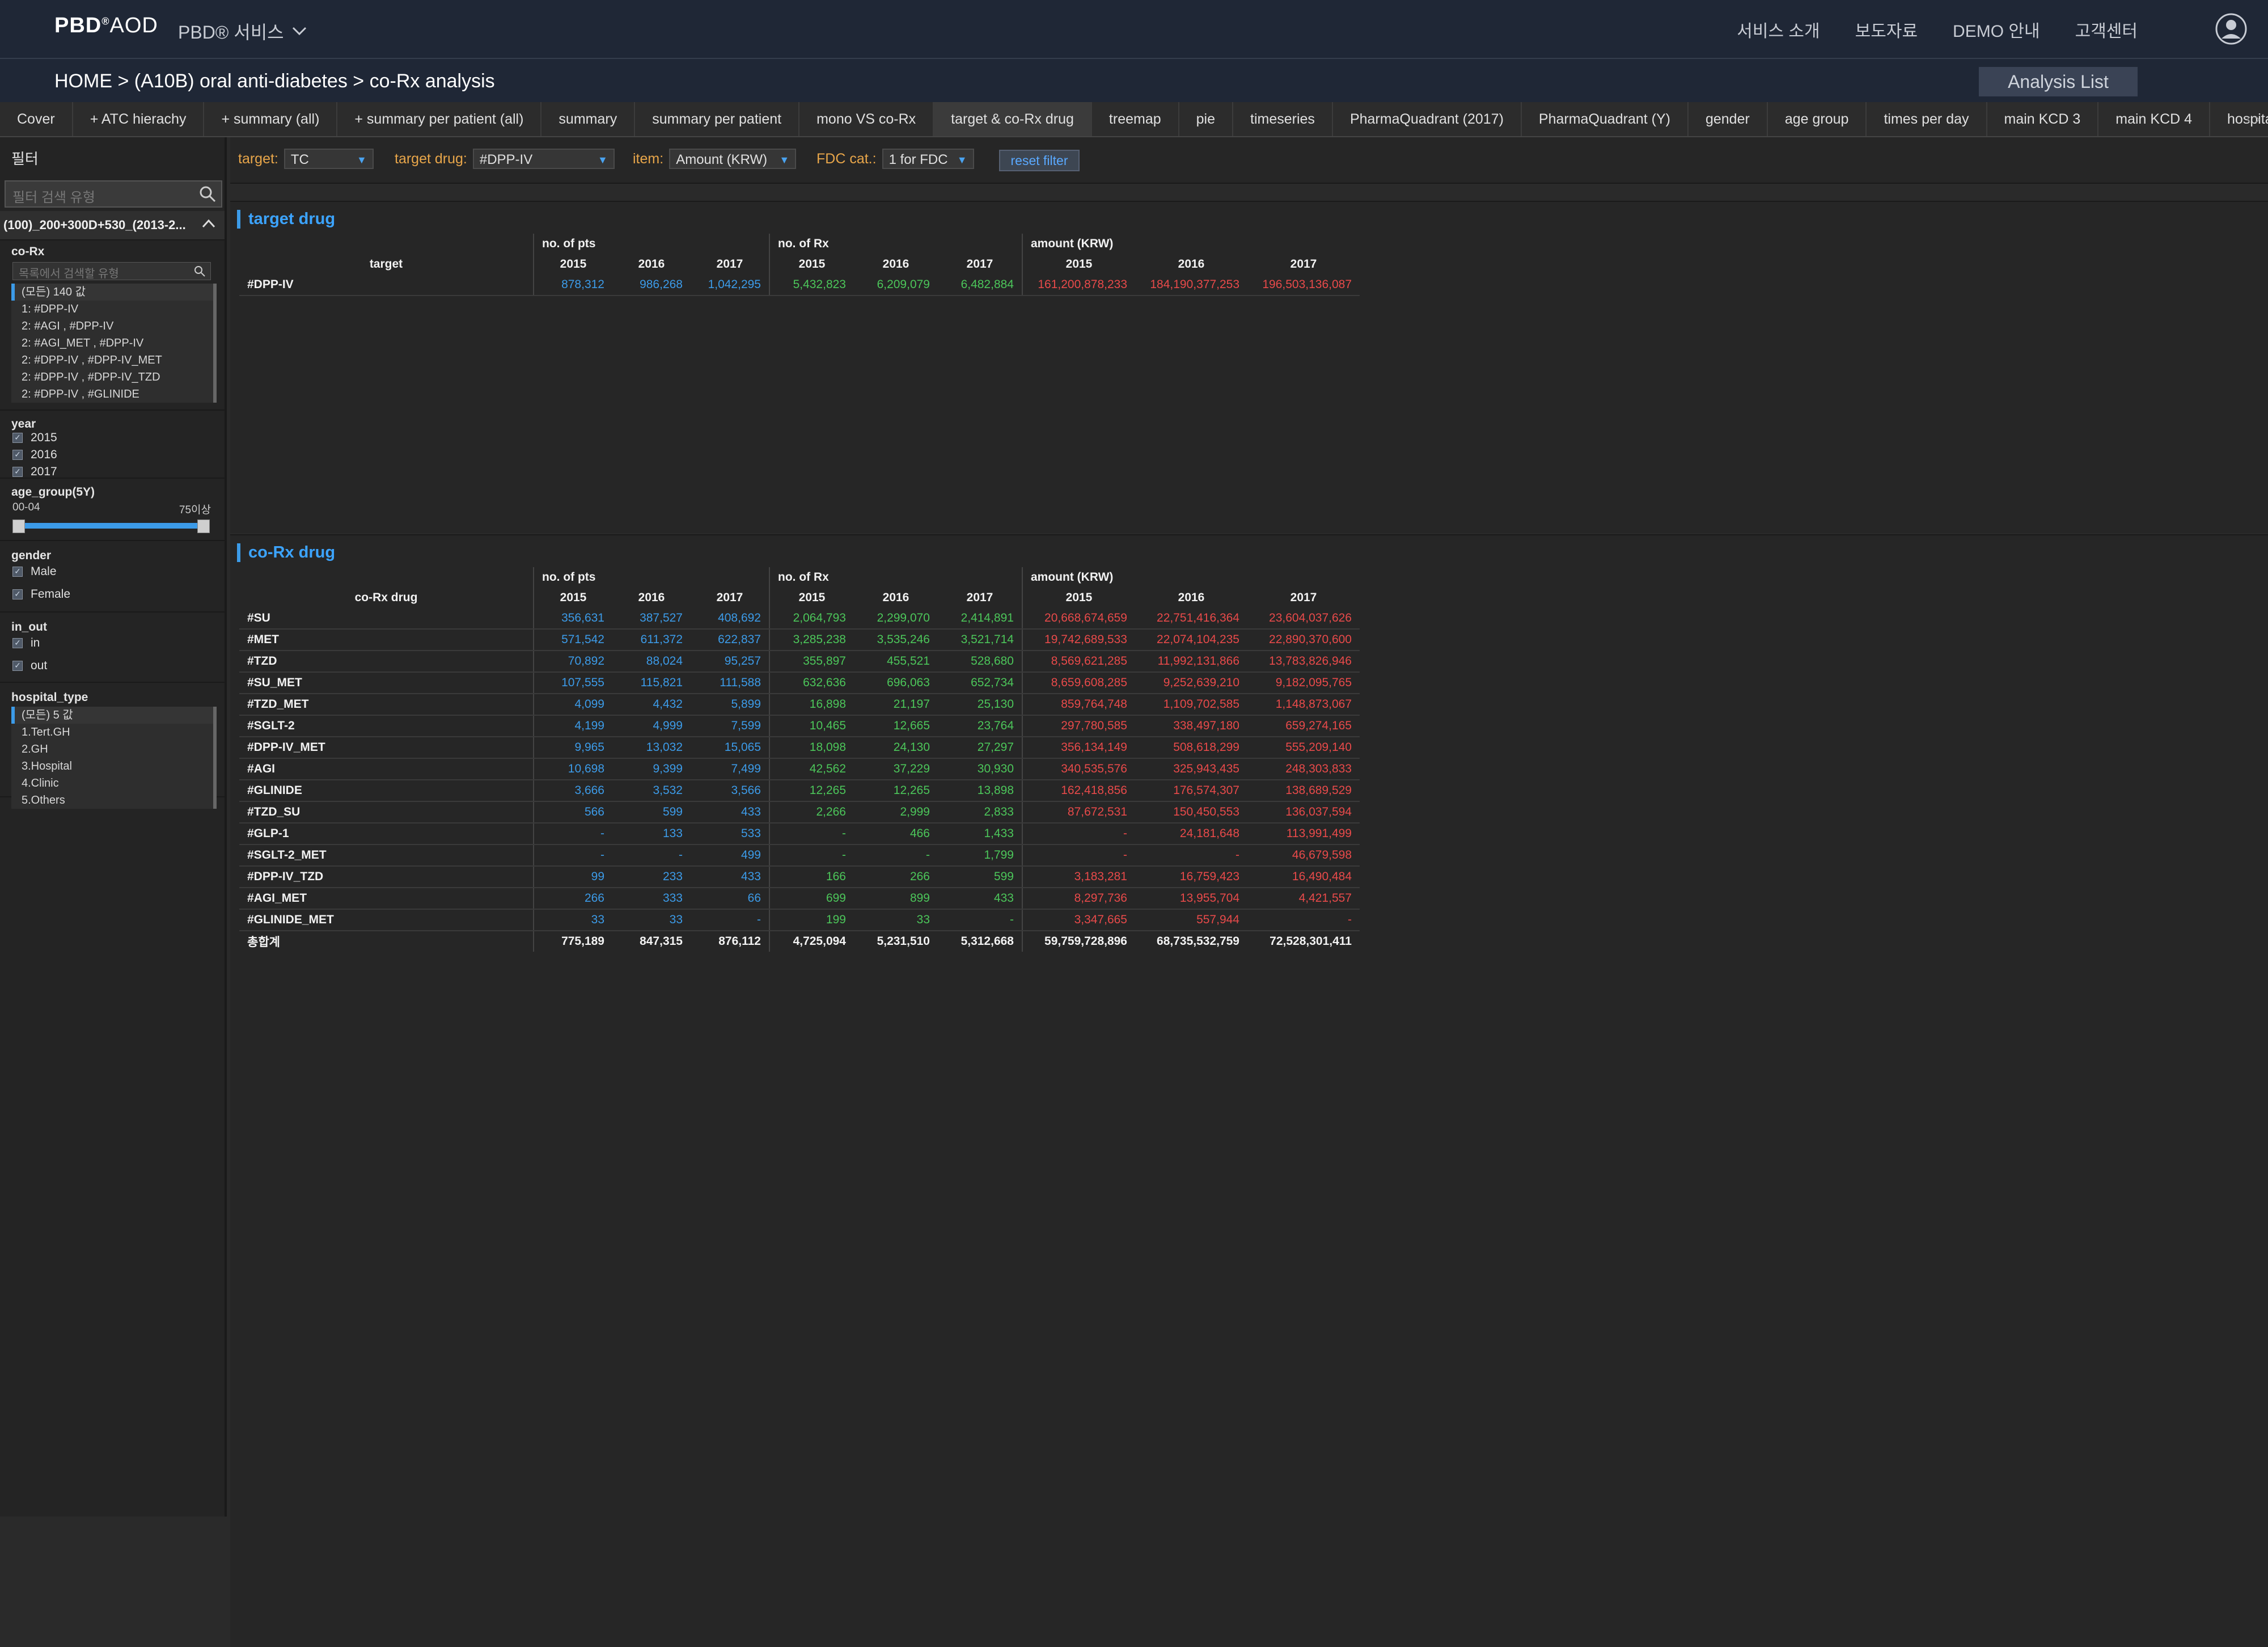 Image resolution: width=2268 pixels, height=1647 pixels. What do you see at coordinates (203, 526) in the screenshot?
I see `age-slider-max-handle` at bounding box center [203, 526].